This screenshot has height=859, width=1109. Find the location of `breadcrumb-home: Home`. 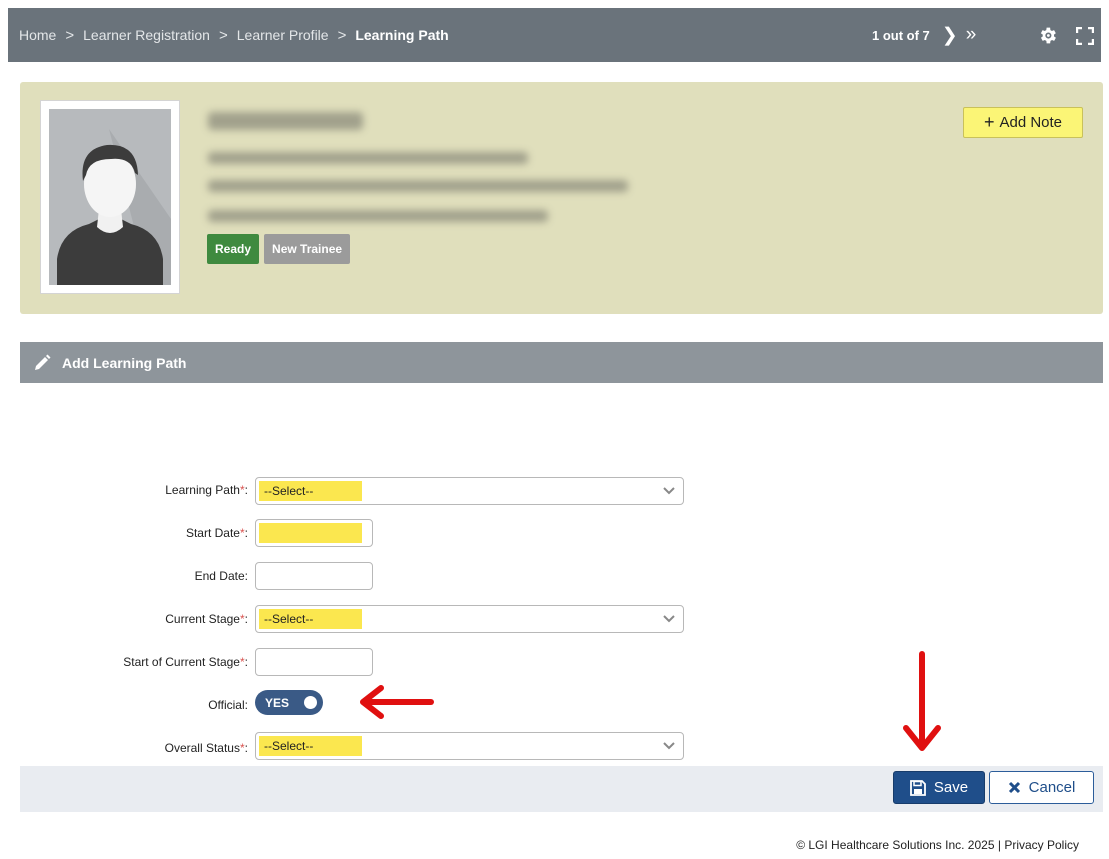

breadcrumb-home: Home is located at coordinates (37, 35).